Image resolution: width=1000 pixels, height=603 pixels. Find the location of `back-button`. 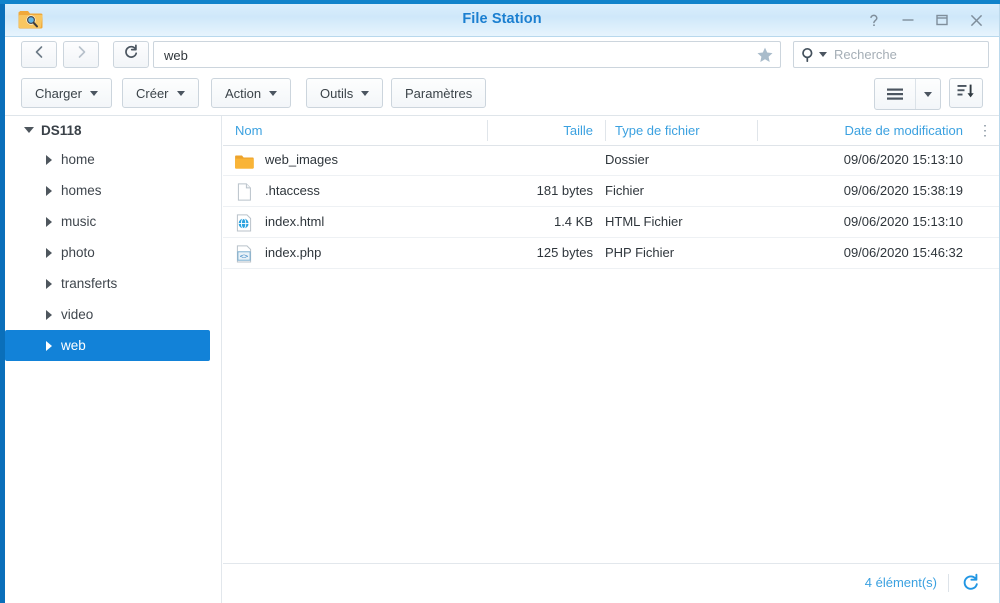

back-button is located at coordinates (39, 54).